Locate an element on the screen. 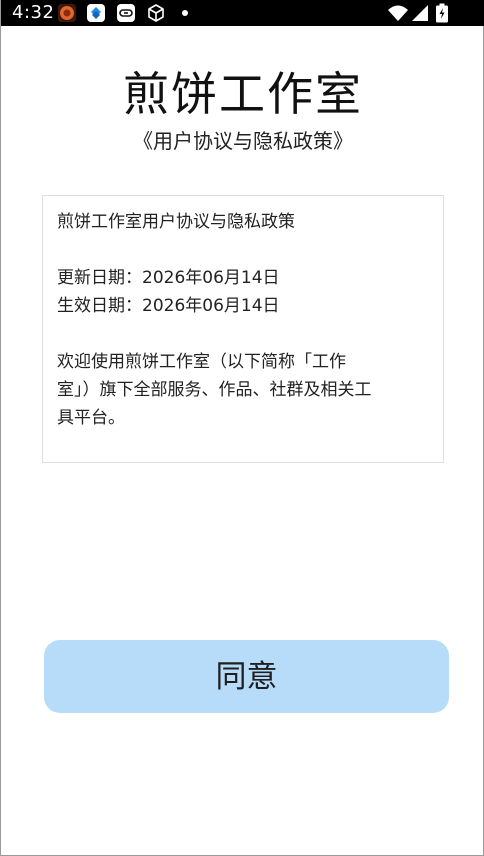 Image resolution: width=484 pixels, height=856 pixels. cube-icon is located at coordinates (156, 13).